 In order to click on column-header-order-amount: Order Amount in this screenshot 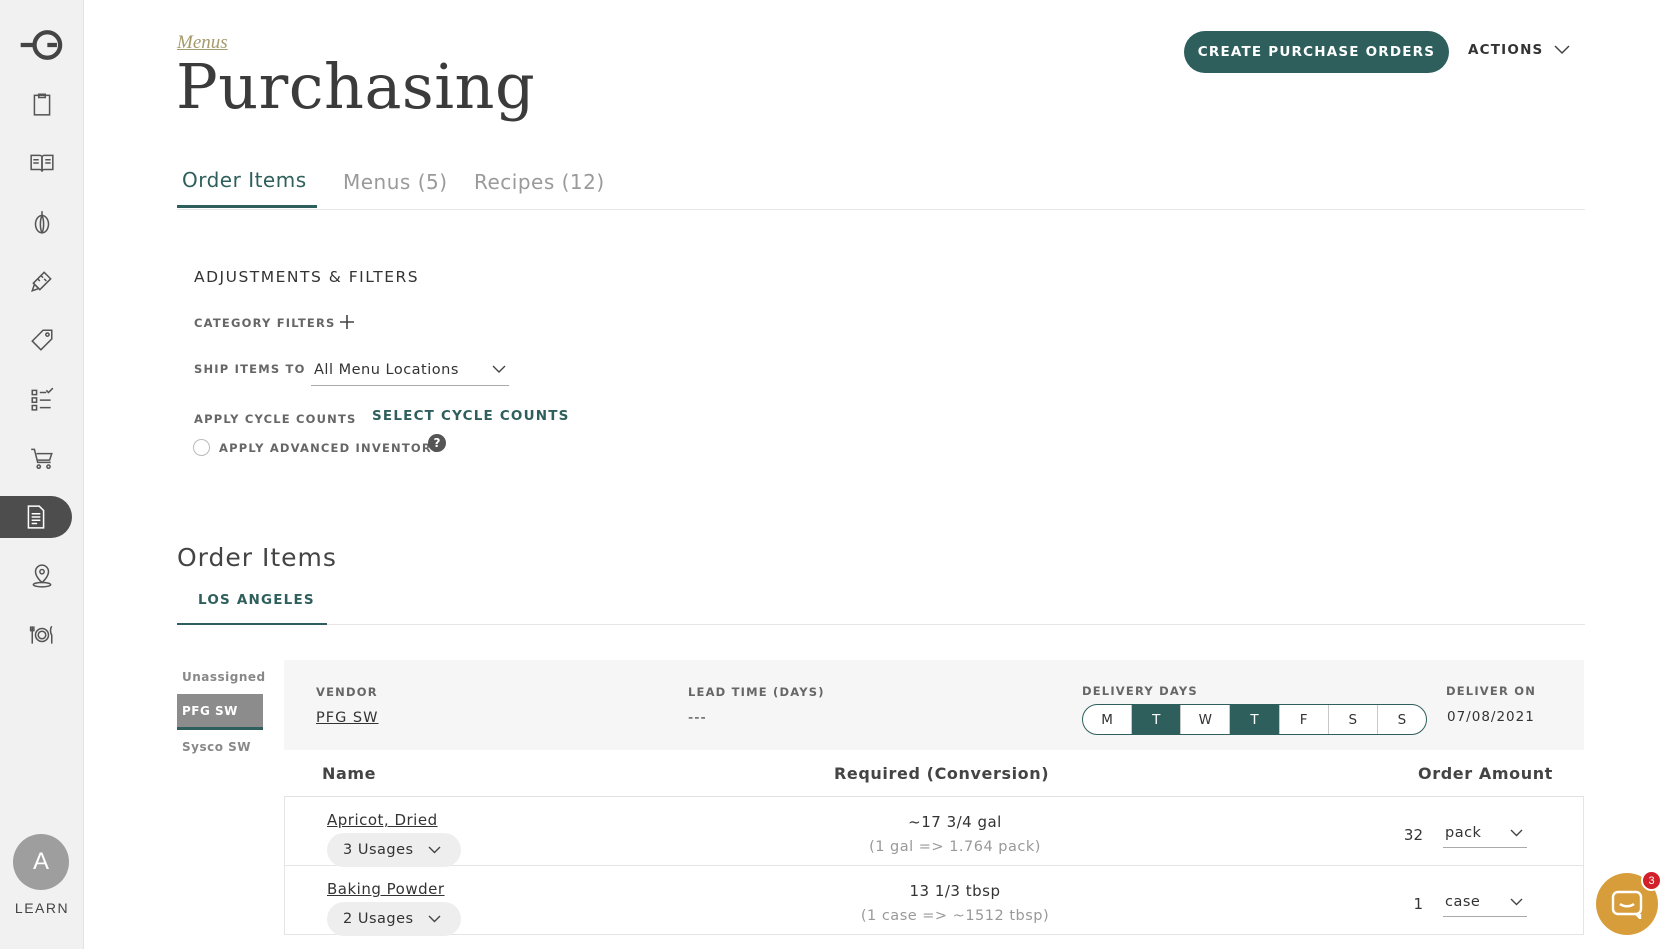, I will do `click(1485, 773)`.